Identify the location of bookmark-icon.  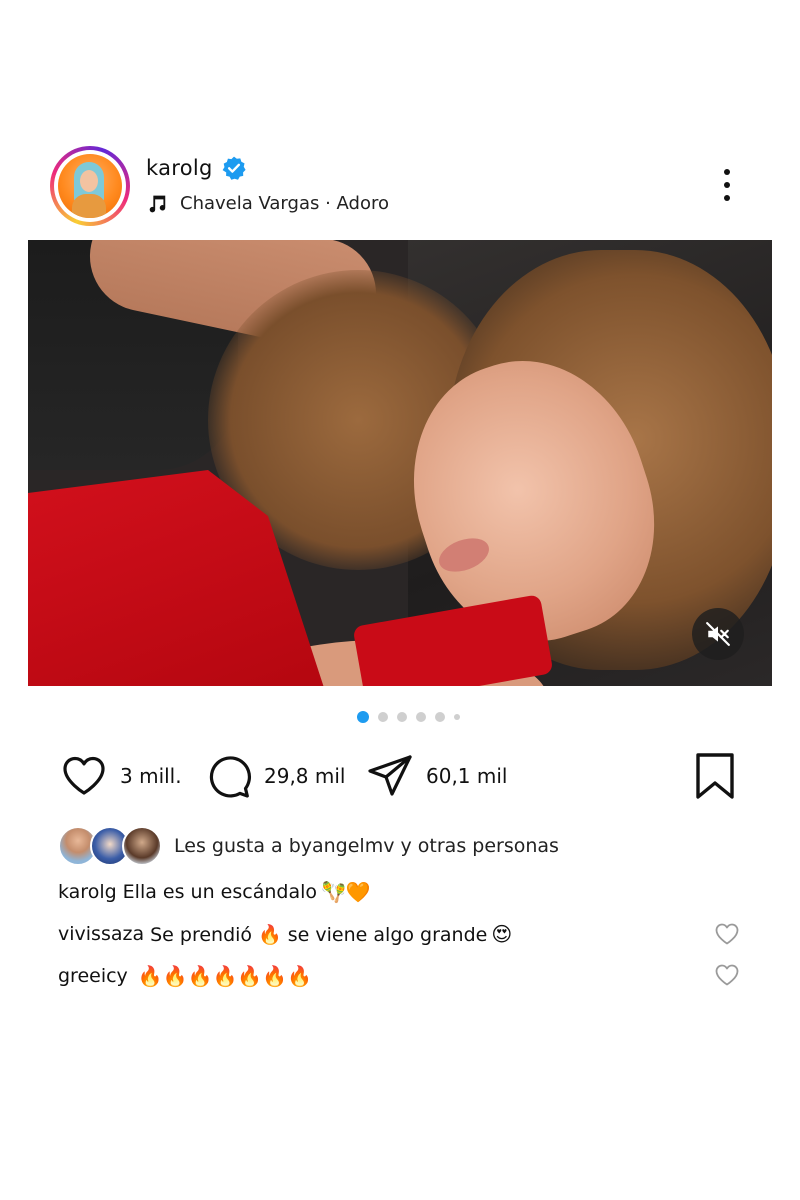
(715, 776).